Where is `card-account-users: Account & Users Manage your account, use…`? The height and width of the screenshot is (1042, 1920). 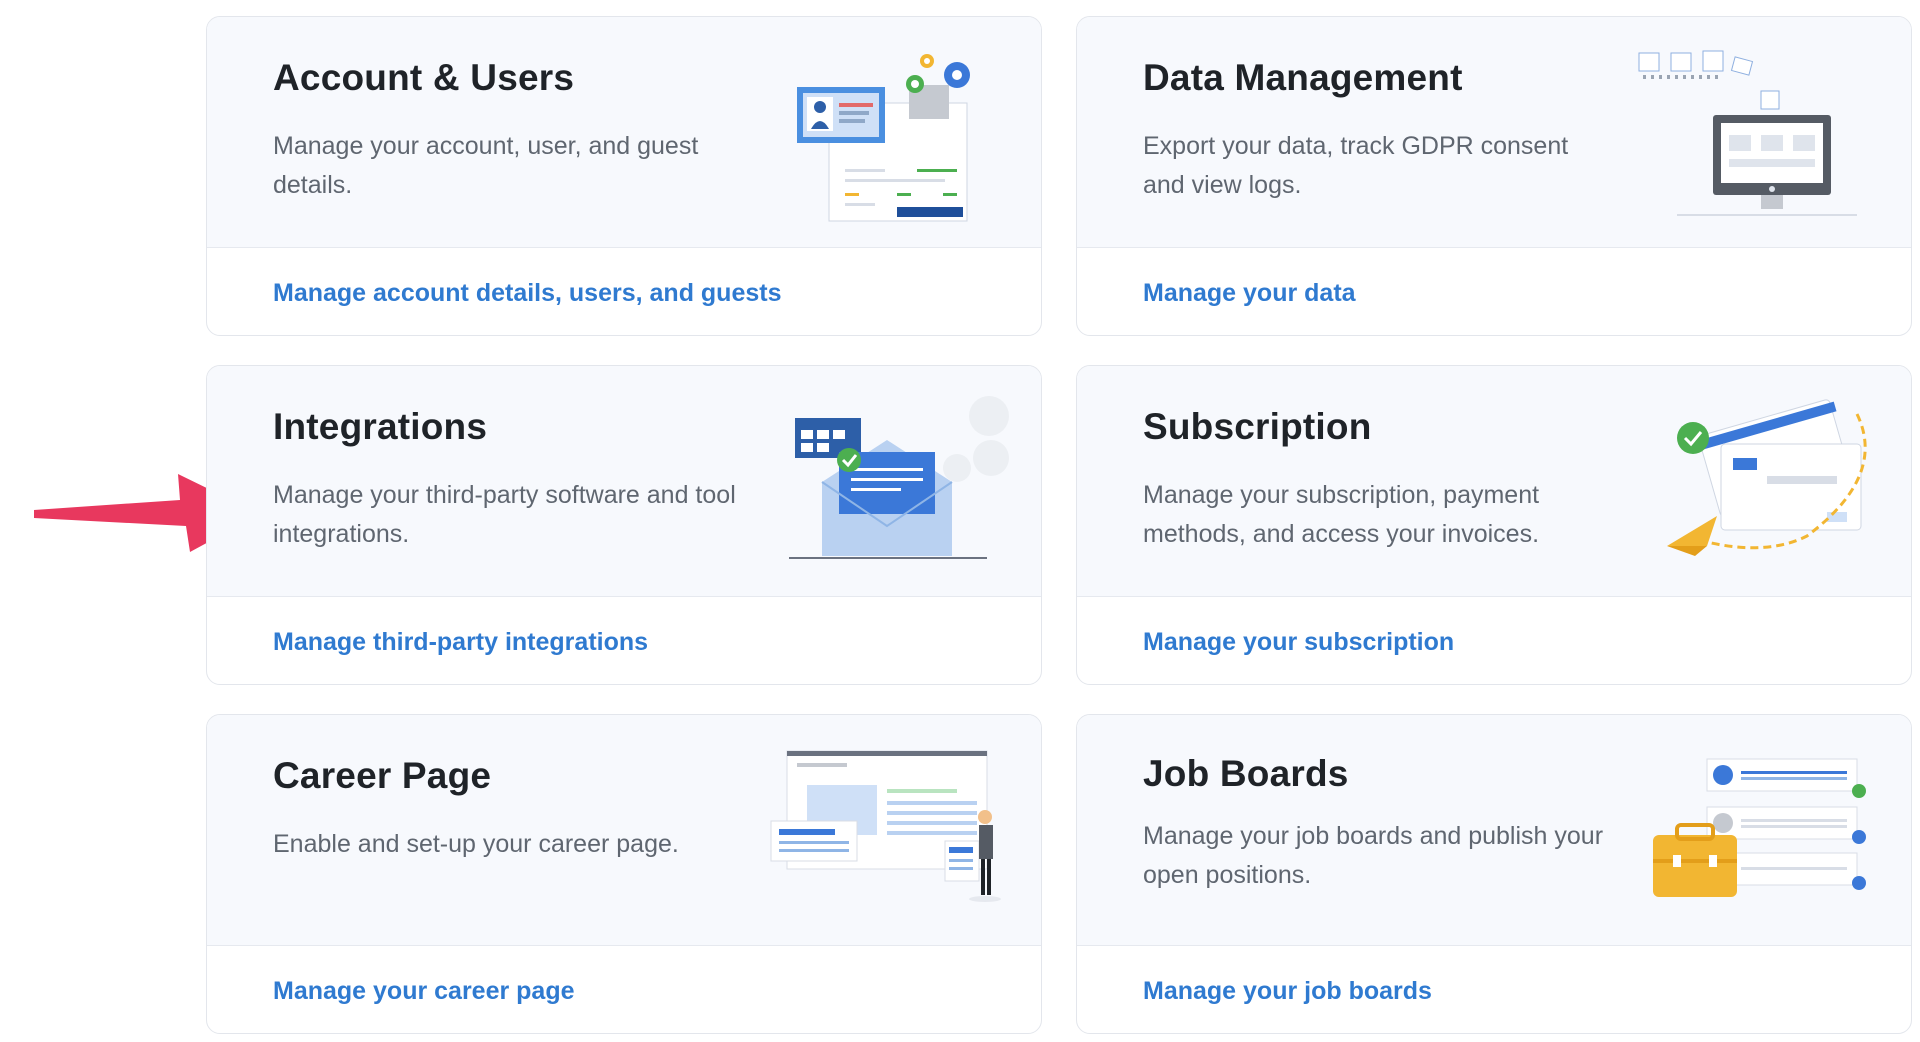
card-account-users: Account & Users Manage your account, use… is located at coordinates (624, 176).